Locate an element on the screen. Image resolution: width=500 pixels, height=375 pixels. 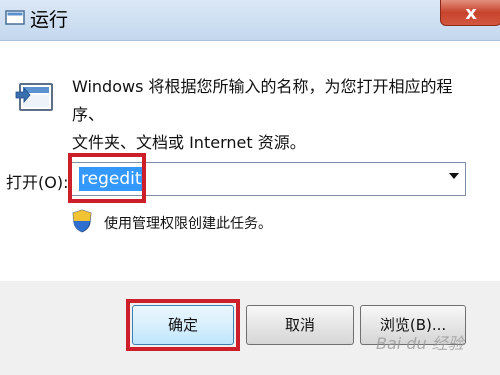
admin-rights-note: 使用管理权限创建此任务。 is located at coordinates (188, 224).